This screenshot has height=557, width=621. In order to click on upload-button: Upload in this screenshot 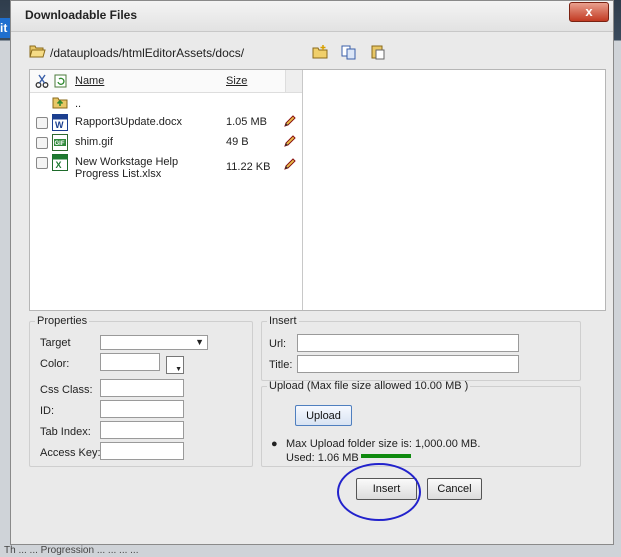, I will do `click(323, 415)`.